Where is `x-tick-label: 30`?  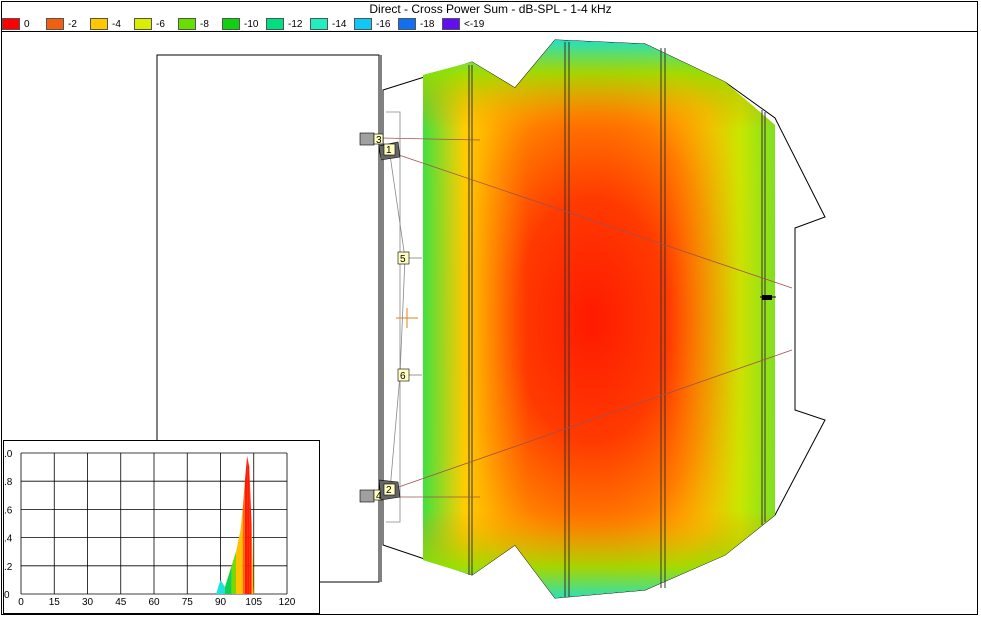 x-tick-label: 30 is located at coordinates (88, 602).